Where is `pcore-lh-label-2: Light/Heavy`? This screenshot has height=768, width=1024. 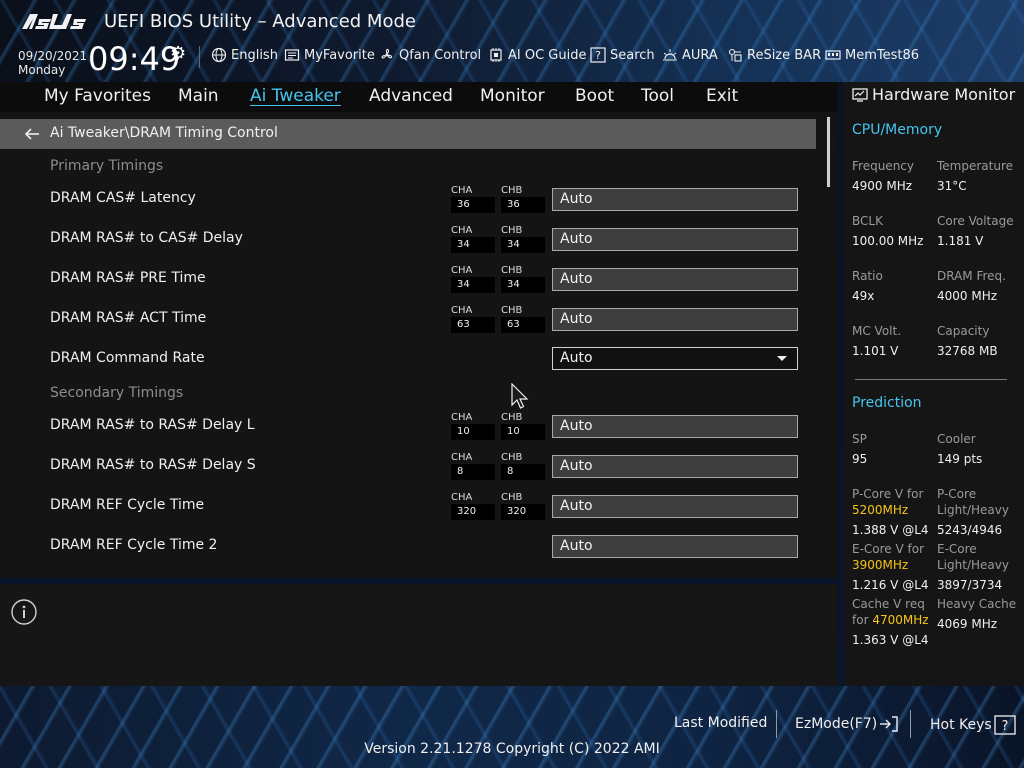
pcore-lh-label-2: Light/Heavy is located at coordinates (973, 510).